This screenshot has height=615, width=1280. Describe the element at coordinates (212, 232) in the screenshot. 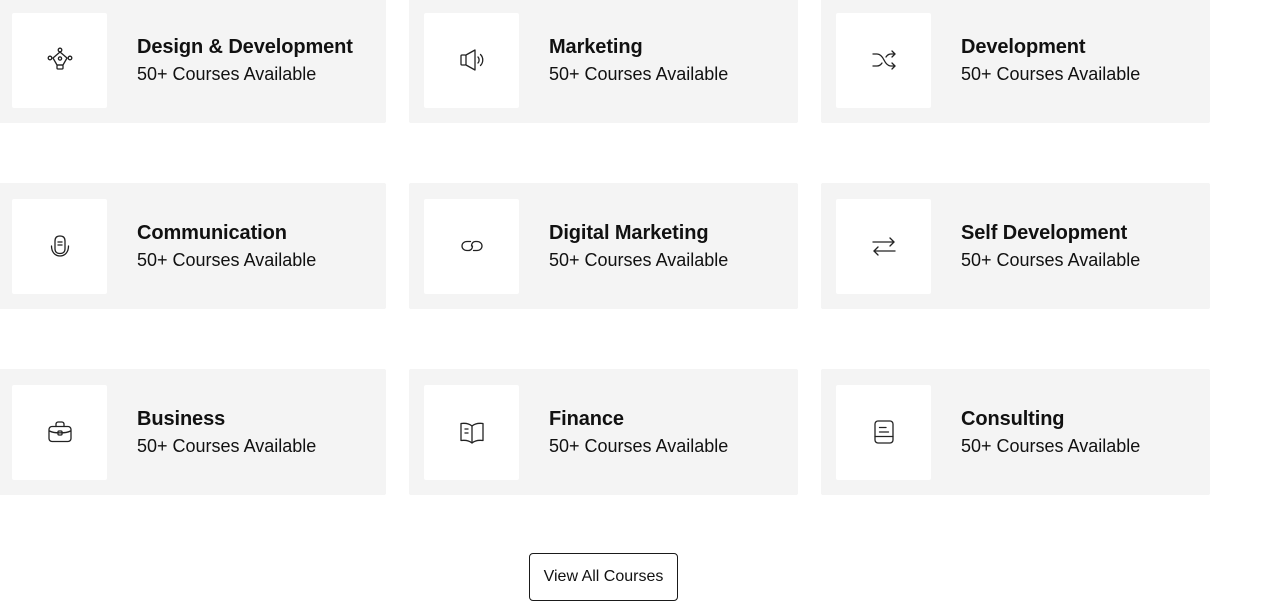

I see `category-title: Communication` at that location.